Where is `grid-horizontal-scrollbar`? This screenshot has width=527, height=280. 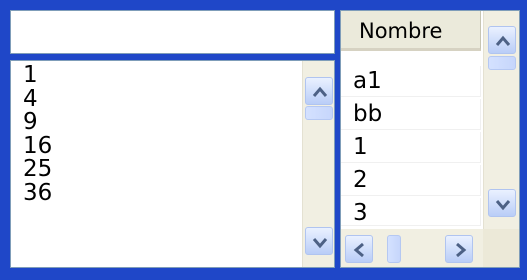 grid-horizontal-scrollbar is located at coordinates (412, 248).